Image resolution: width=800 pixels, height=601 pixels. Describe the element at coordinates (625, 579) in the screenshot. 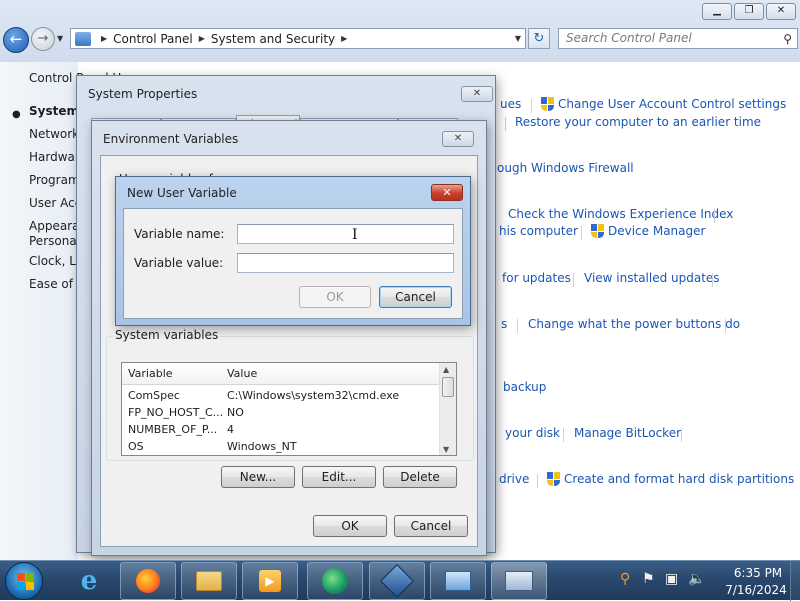

I see `search-tray-icon: ⚲` at that location.